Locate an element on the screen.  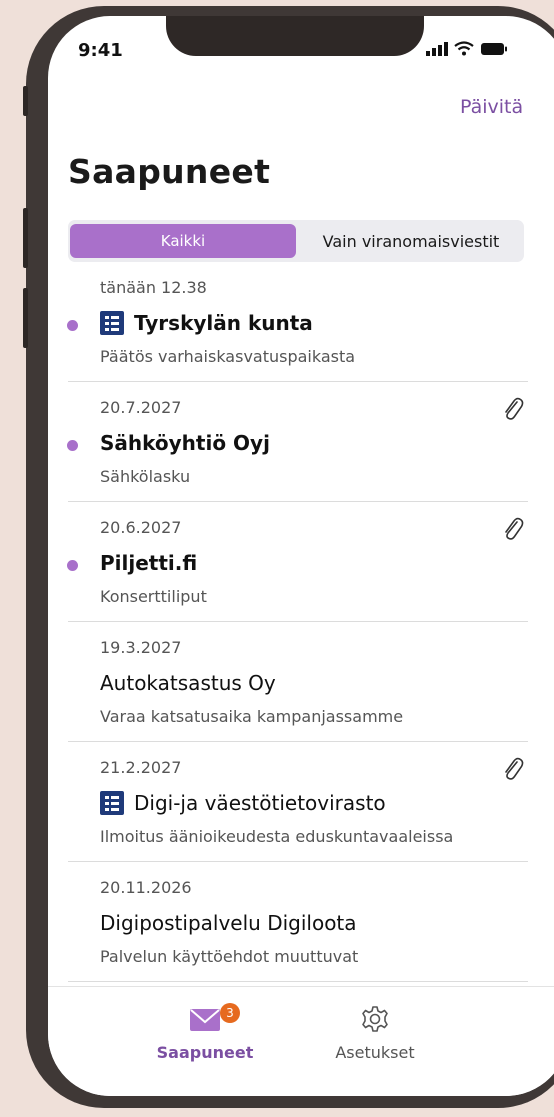
filter-authority-button: Vain viranomaisviestit is located at coordinates (411, 241).